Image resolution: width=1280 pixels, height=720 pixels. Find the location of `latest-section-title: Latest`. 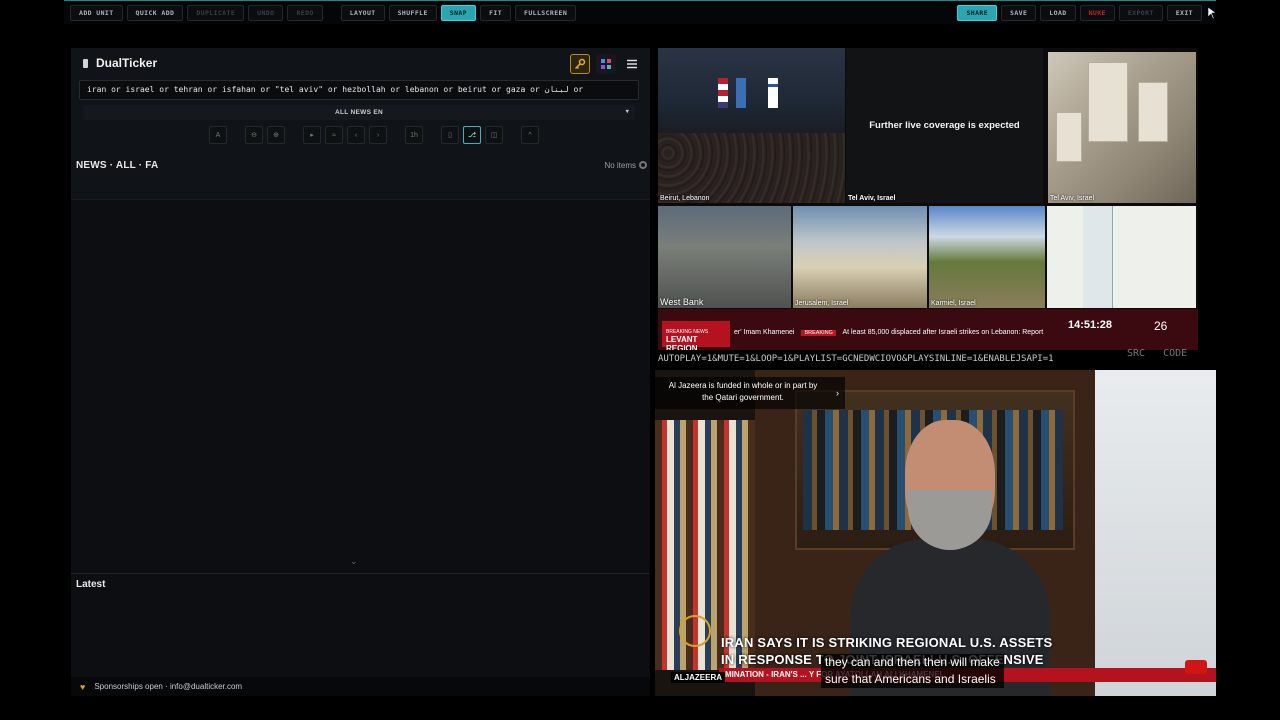

latest-section-title: Latest is located at coordinates (91, 584).